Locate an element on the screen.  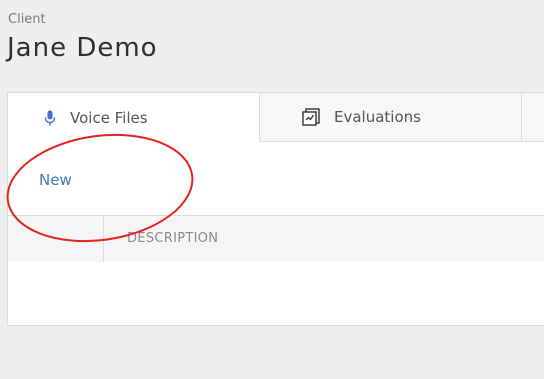
tab-evaluations-label: Evaluations is located at coordinates (377, 117).